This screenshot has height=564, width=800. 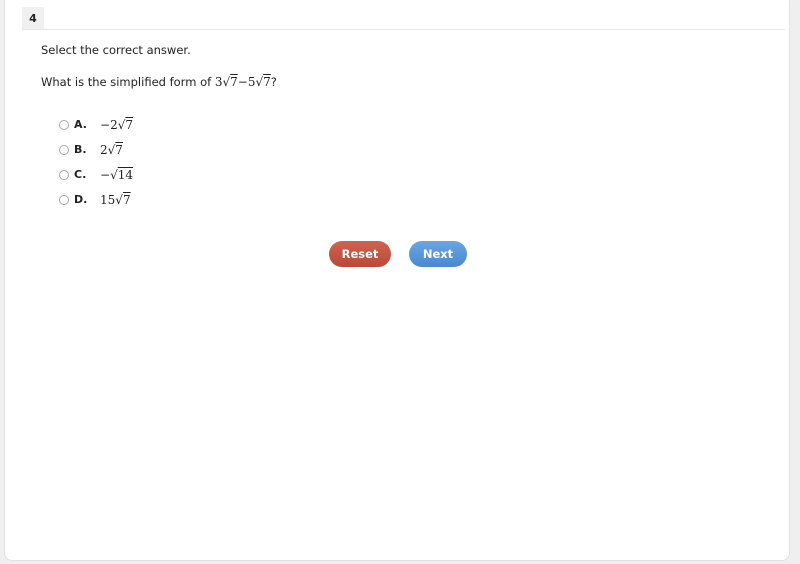 What do you see at coordinates (438, 254) in the screenshot?
I see `next-button: Next` at bounding box center [438, 254].